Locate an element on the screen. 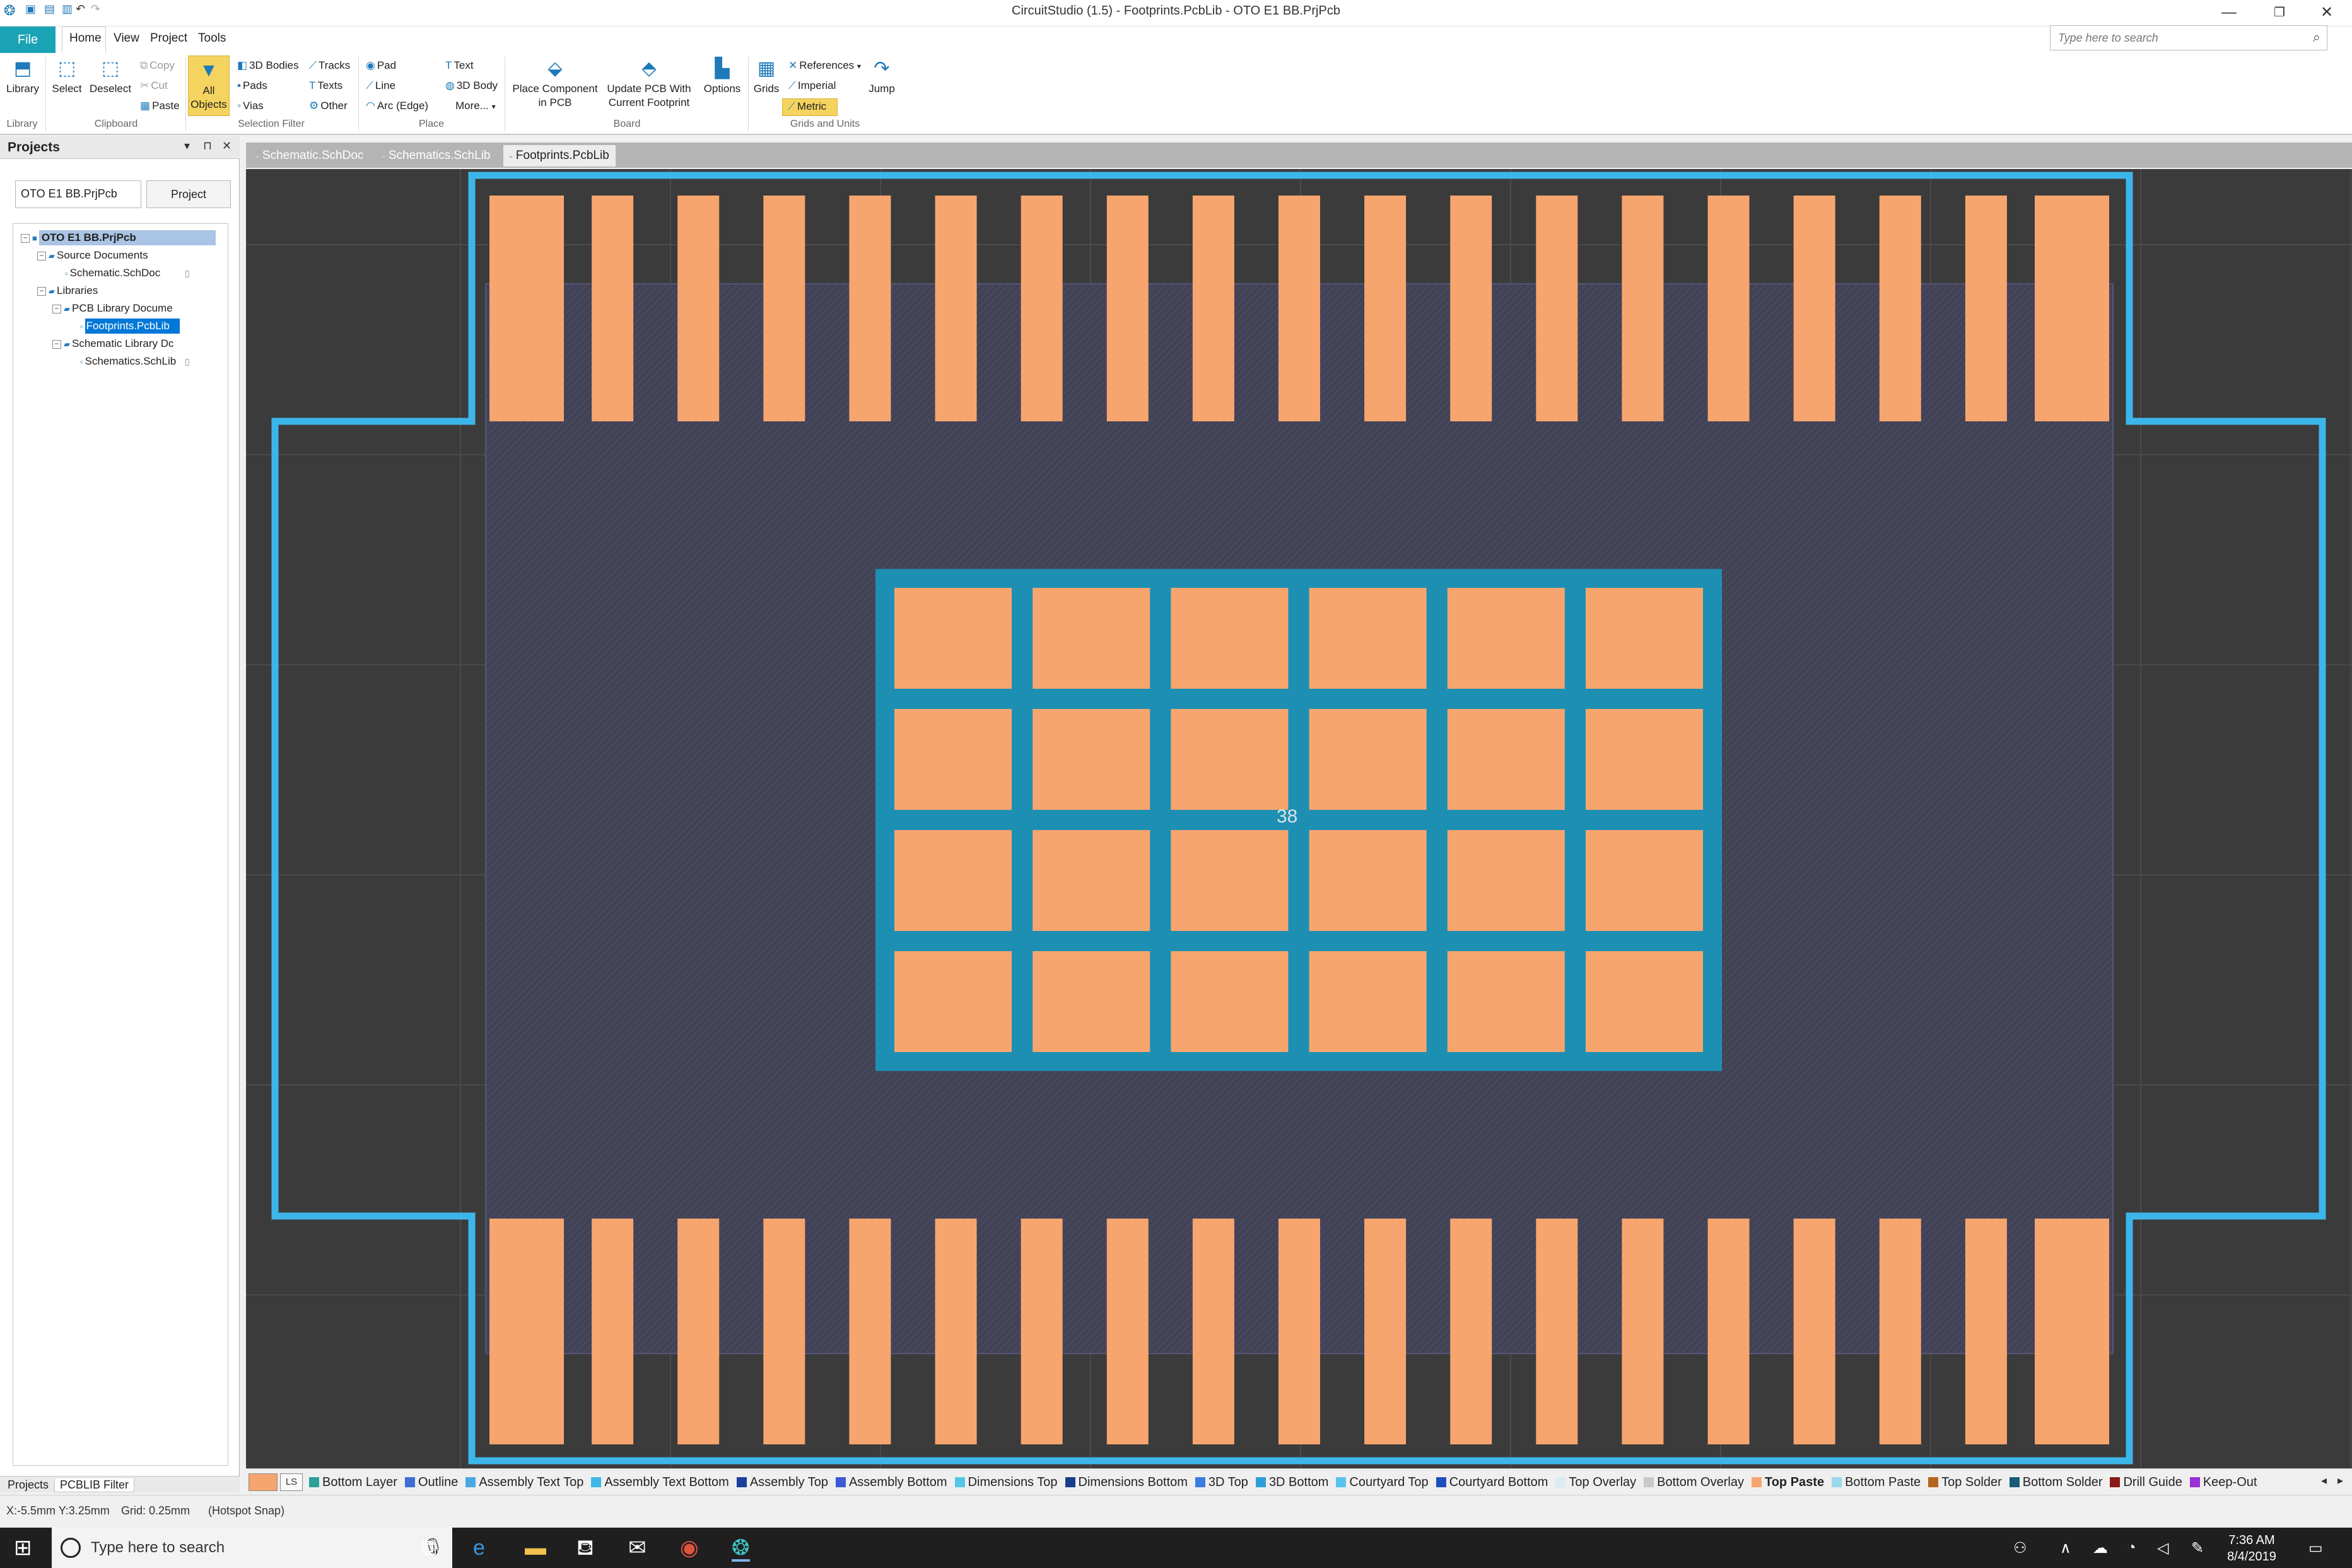  layer-tab: Drill Guide is located at coordinates (2146, 1482).